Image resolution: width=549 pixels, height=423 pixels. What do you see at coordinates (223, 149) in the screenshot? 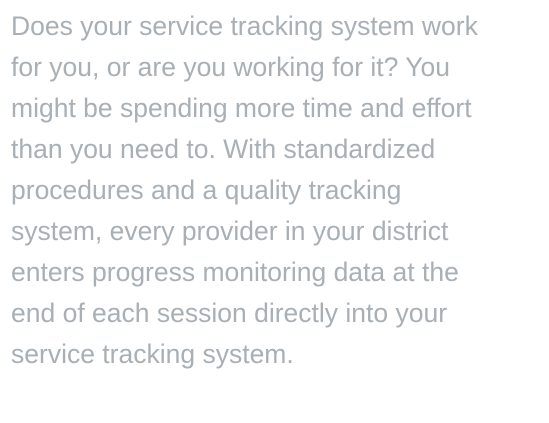
I see `paragraph-line: than you need to. With standardized` at bounding box center [223, 149].